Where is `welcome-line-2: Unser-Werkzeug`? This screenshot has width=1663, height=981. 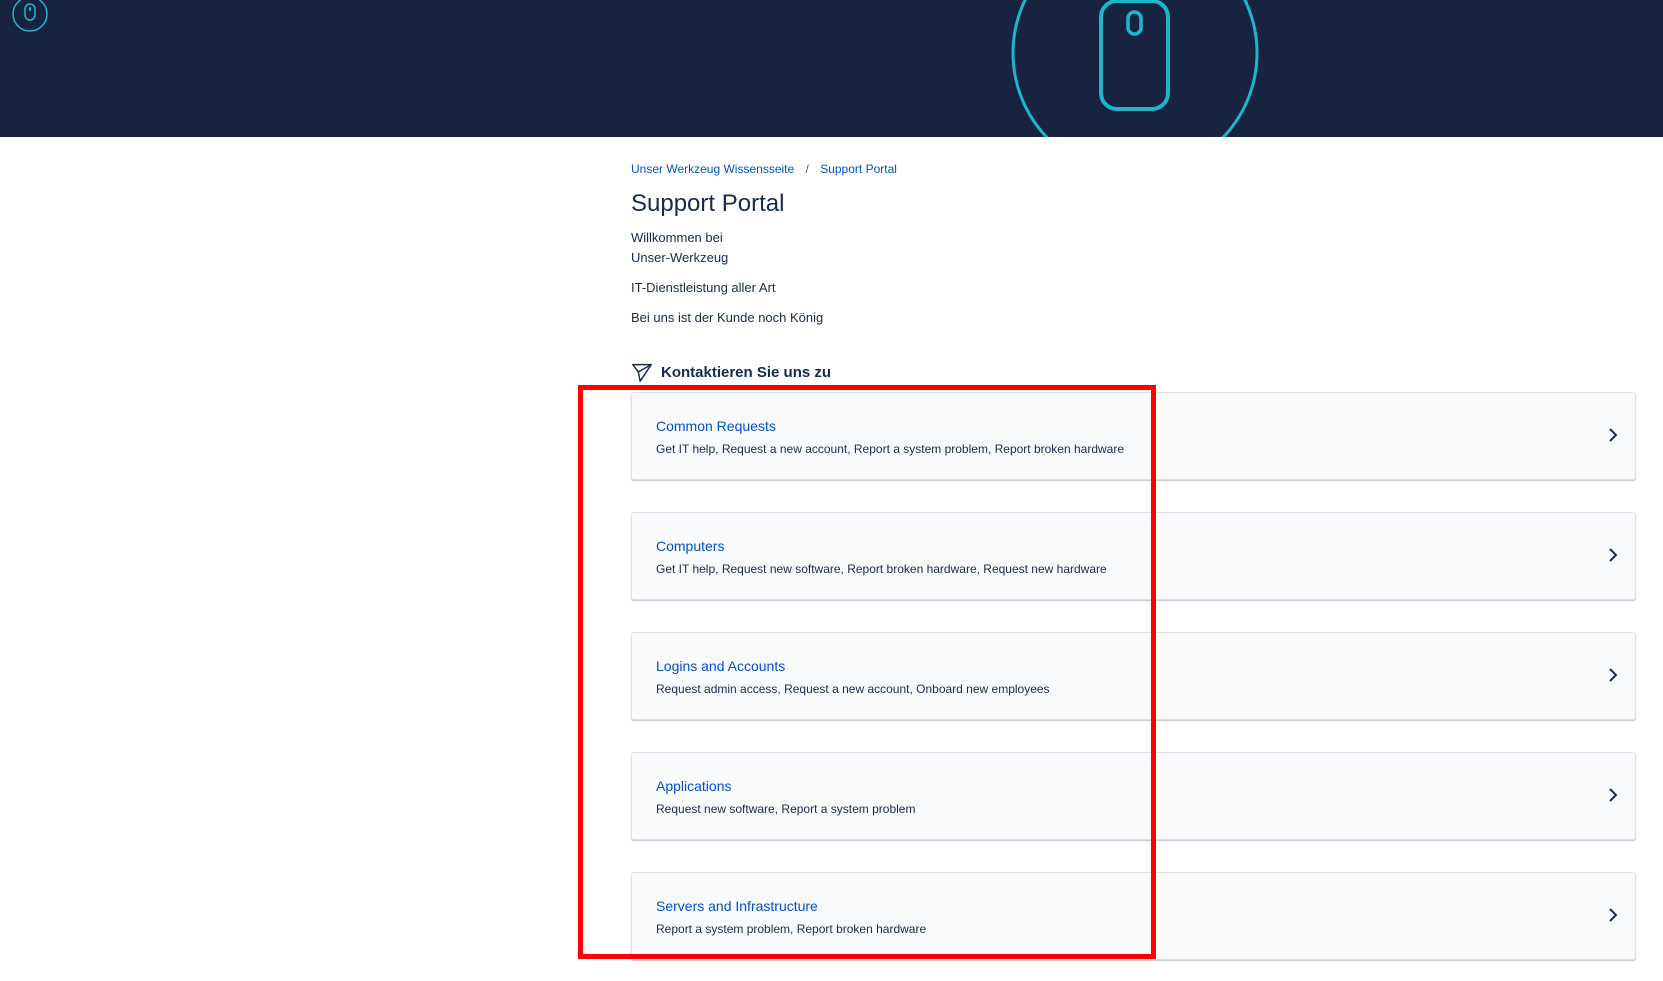 welcome-line-2: Unser-Werkzeug is located at coordinates (680, 257).